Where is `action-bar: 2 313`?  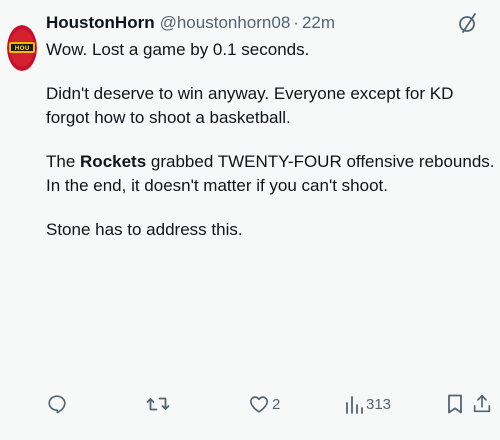
action-bar: 2 313 is located at coordinates (270, 404).